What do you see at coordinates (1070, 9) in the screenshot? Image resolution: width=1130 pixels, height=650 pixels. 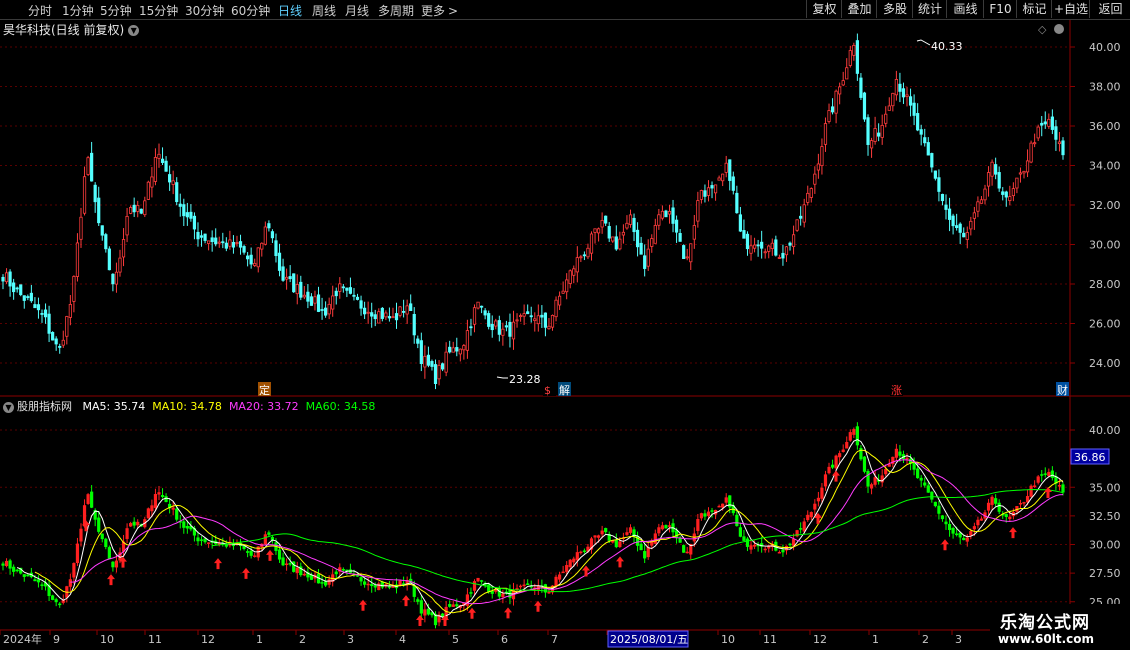 I see `toolbar-button-7: +自选` at bounding box center [1070, 9].